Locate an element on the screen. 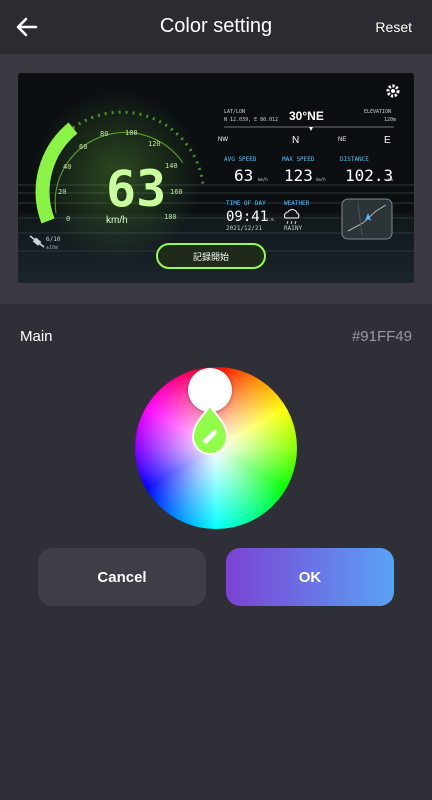 The height and width of the screenshot is (800, 432). color-target-label: Main is located at coordinates (36, 336).